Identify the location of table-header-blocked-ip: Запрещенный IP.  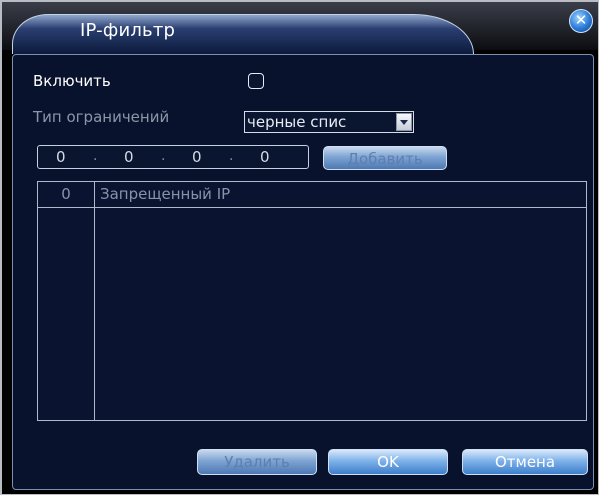
(165, 194).